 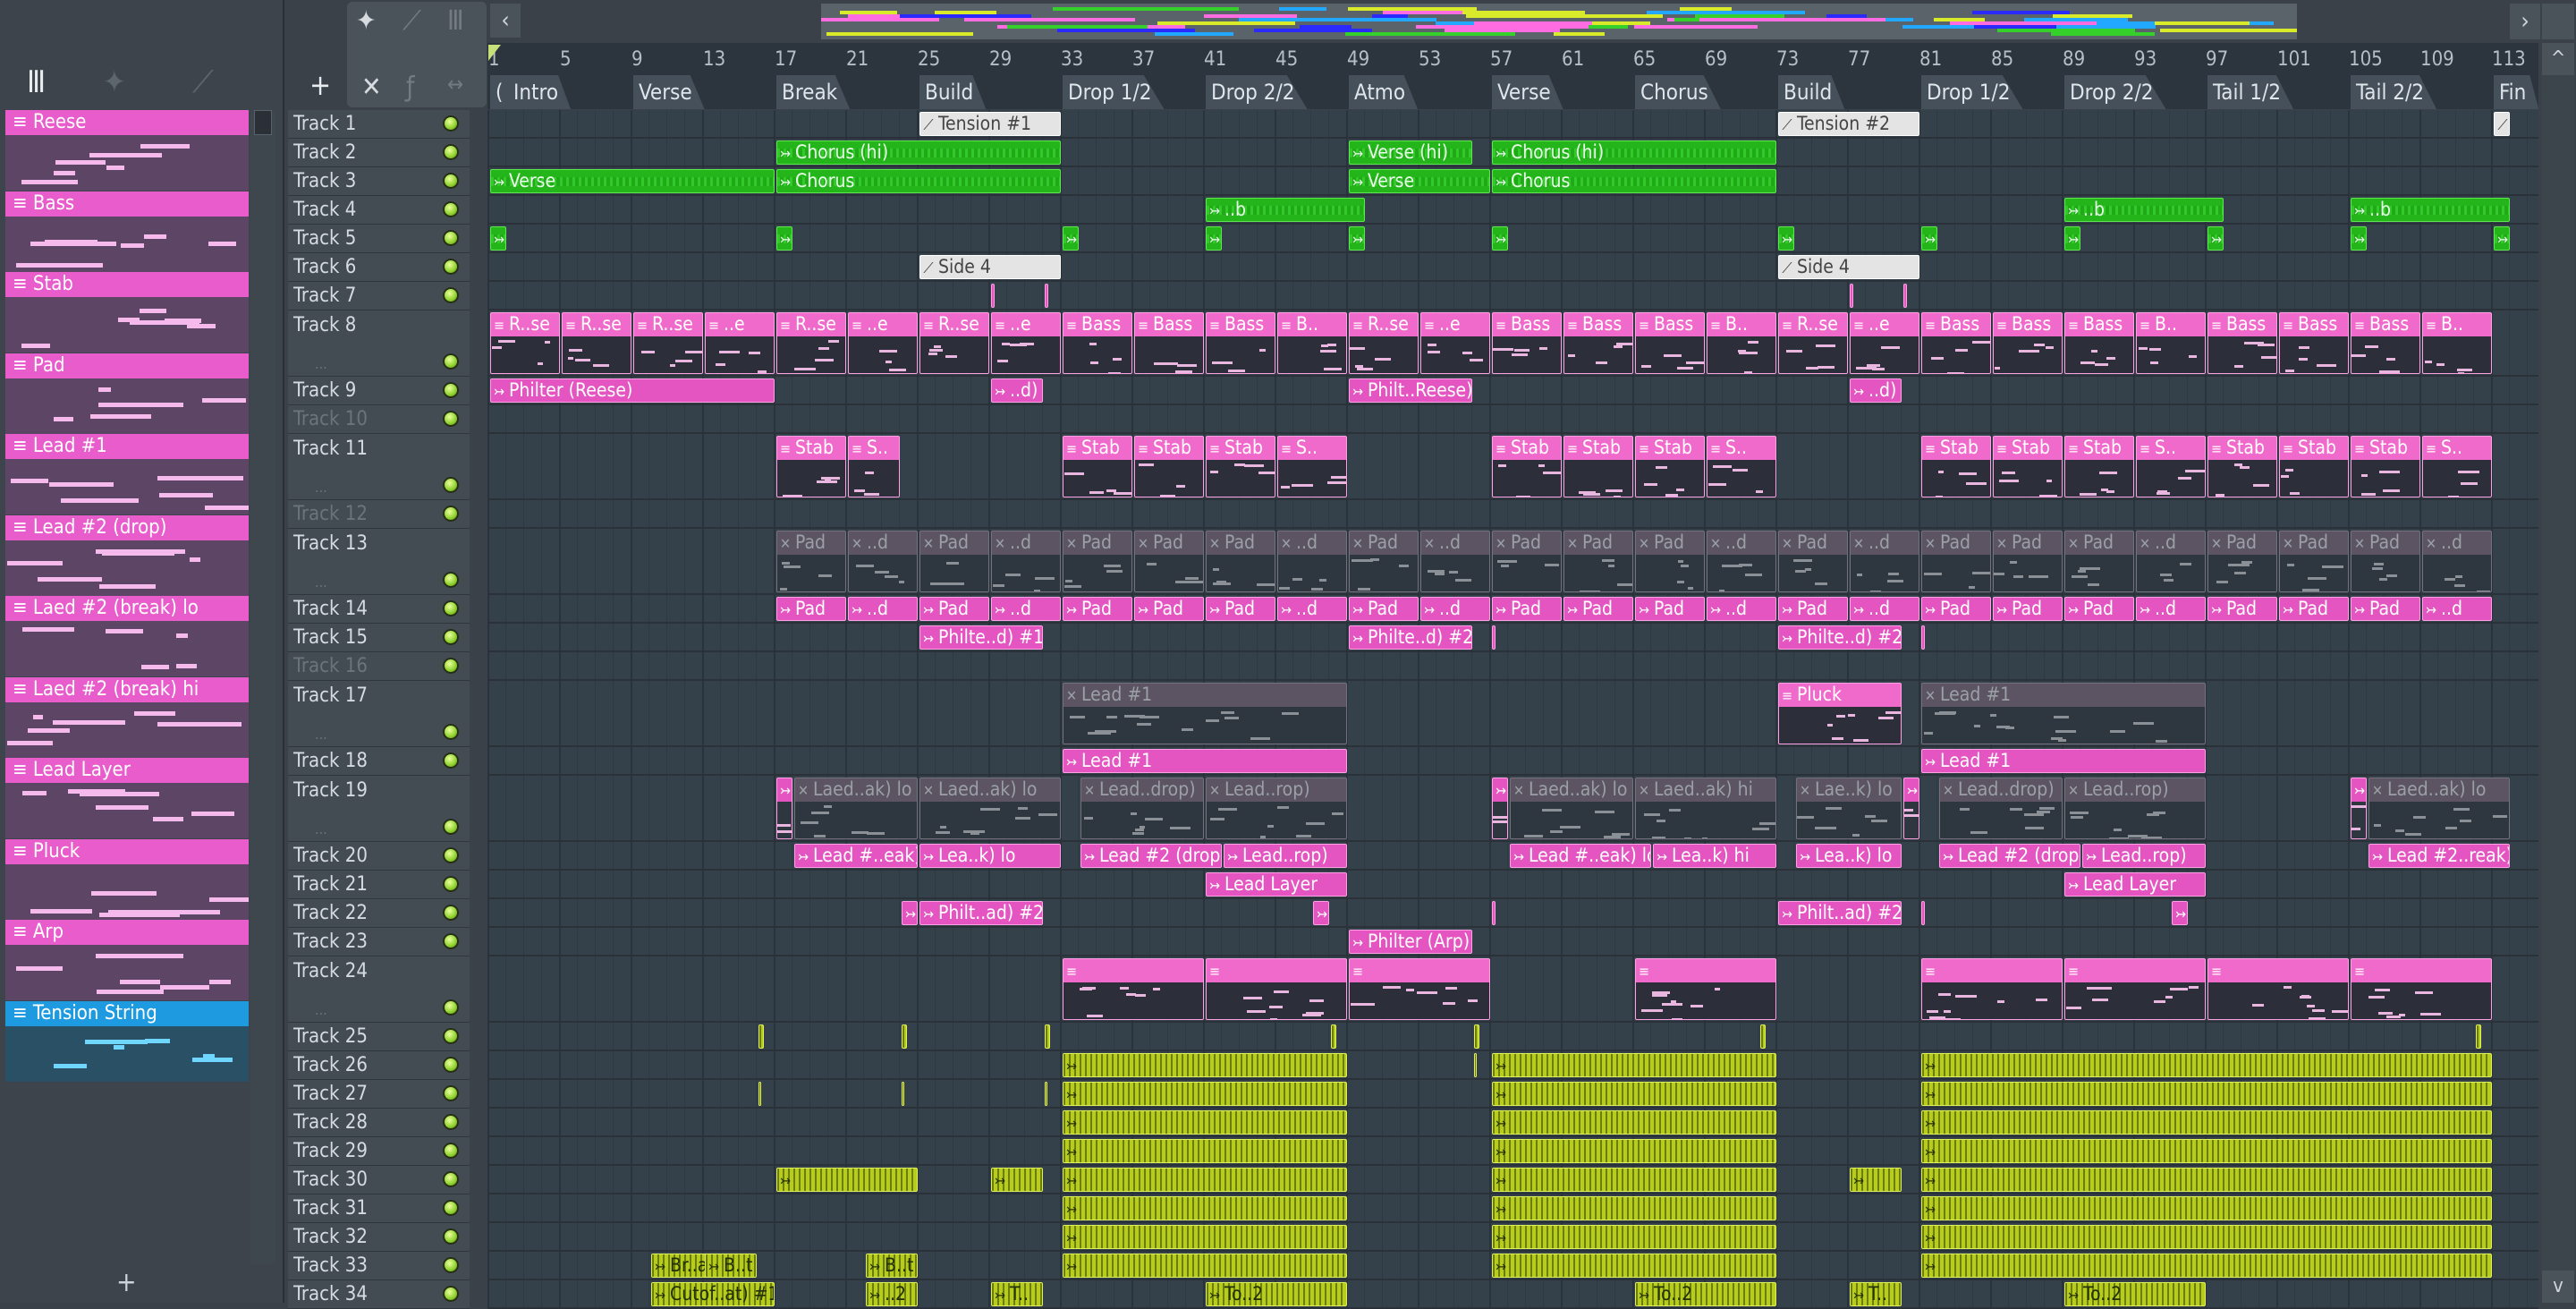 What do you see at coordinates (379, 296) in the screenshot?
I see `track-header: Track 7` at bounding box center [379, 296].